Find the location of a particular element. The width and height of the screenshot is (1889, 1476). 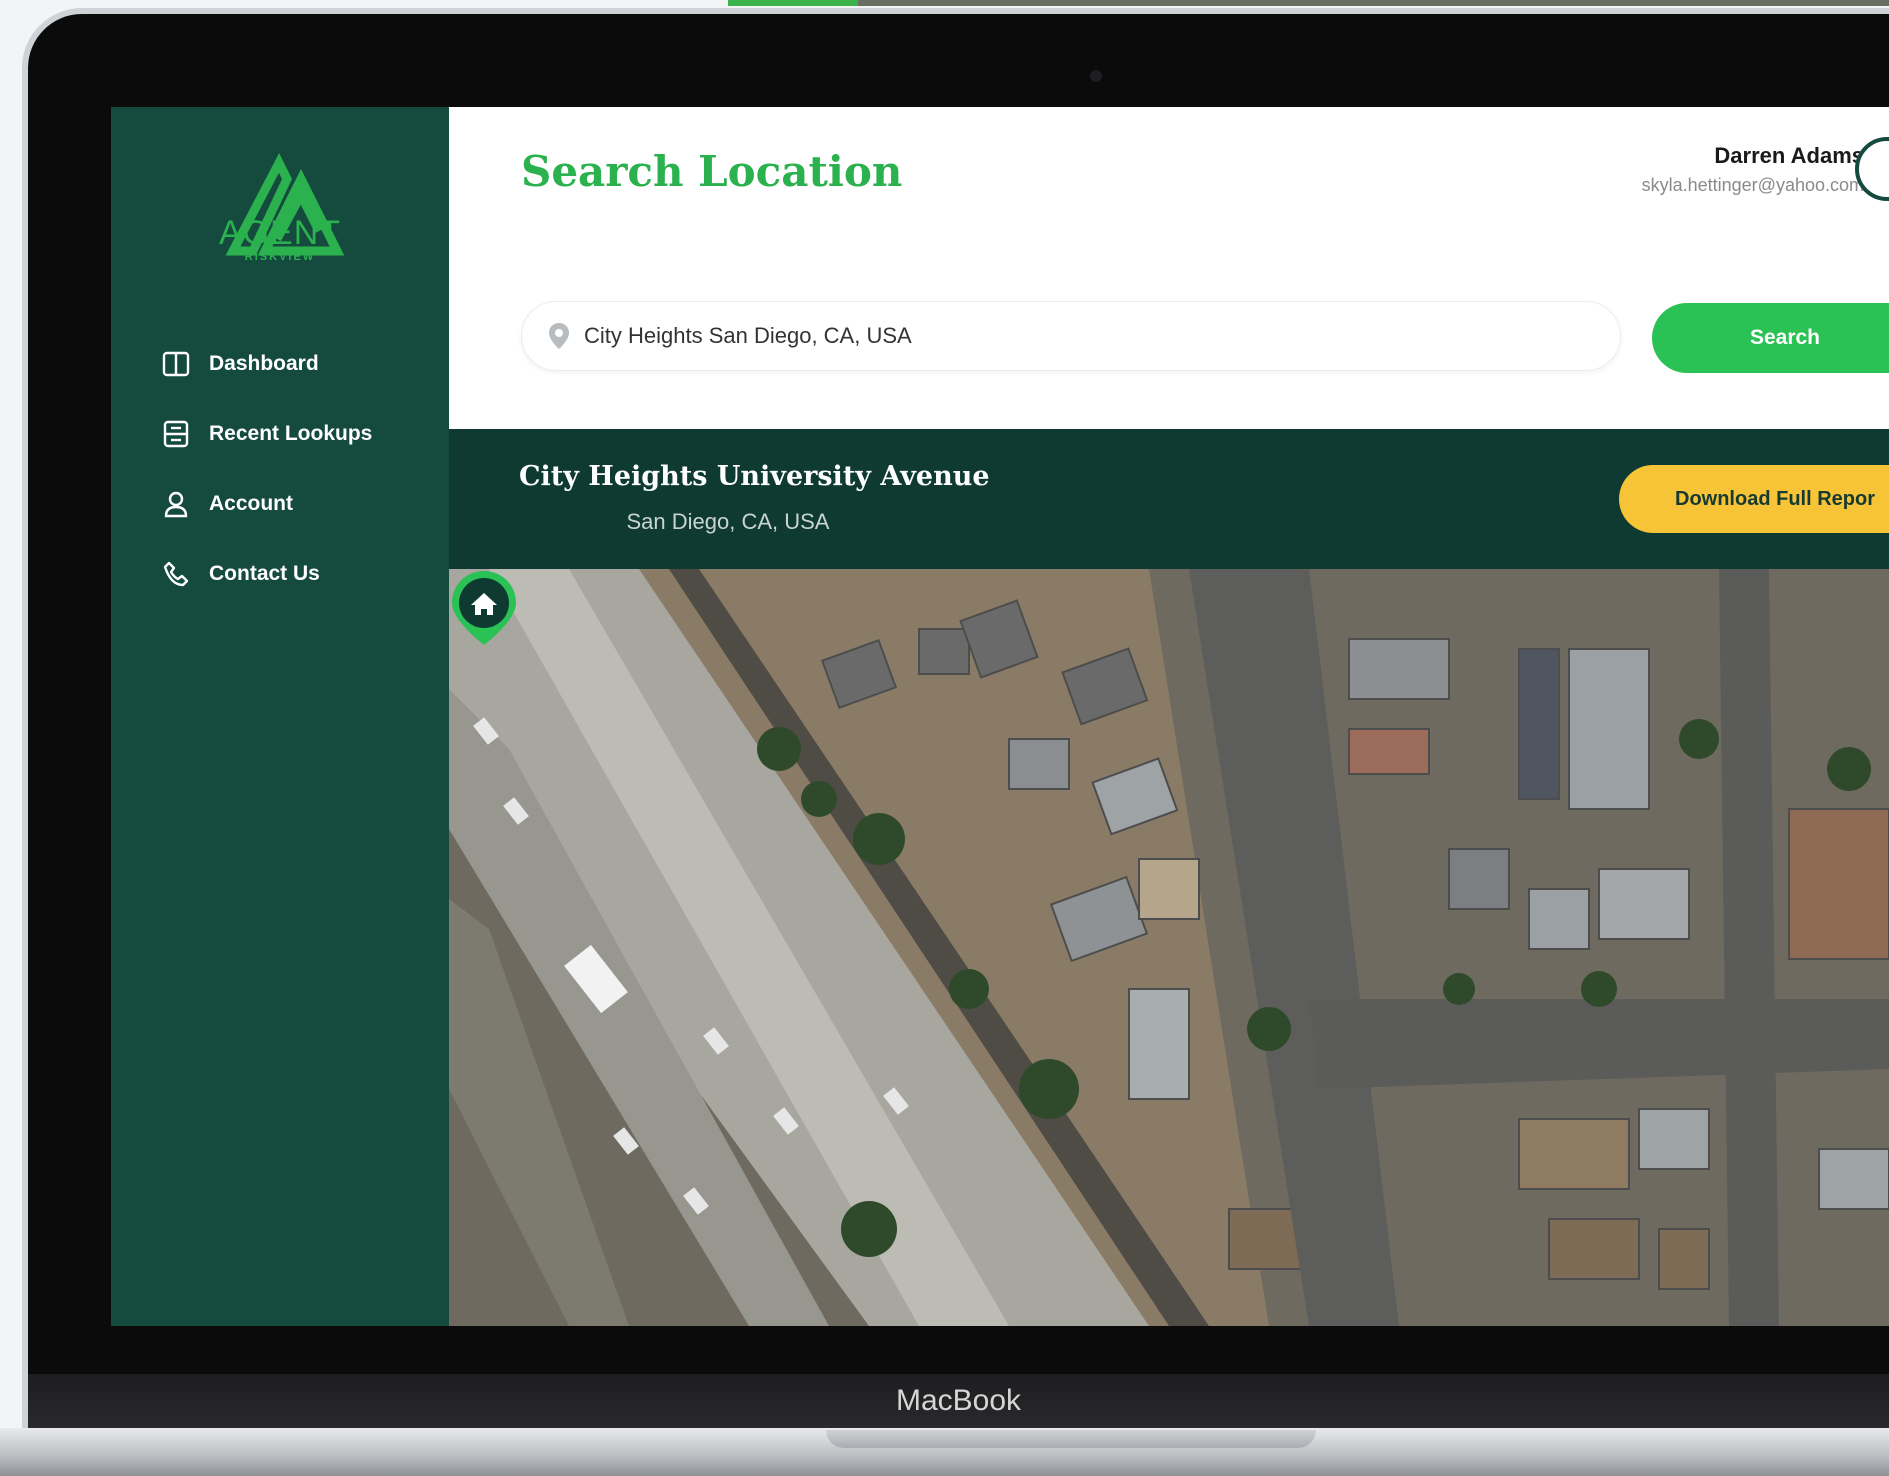

logo-sub: RISKVIEW is located at coordinates (280, 257).